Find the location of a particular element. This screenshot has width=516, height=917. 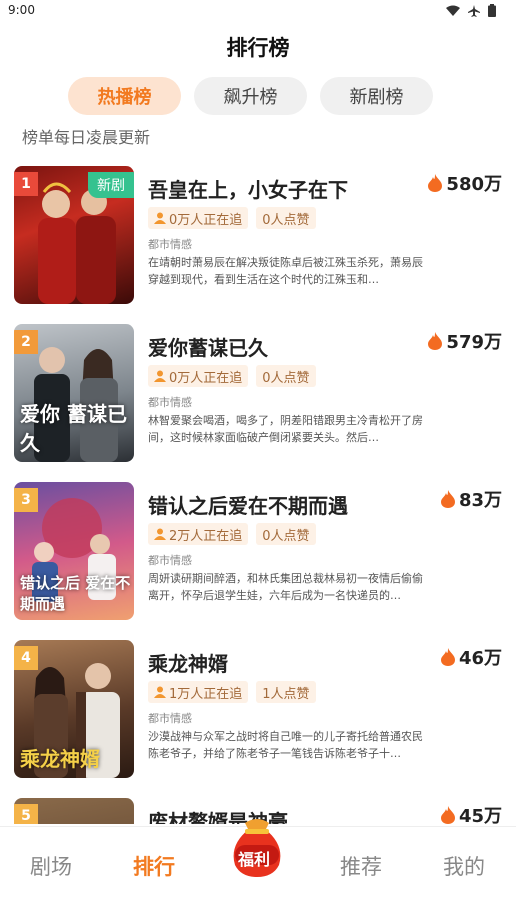

page-title: 排行榜 is located at coordinates (258, 48).